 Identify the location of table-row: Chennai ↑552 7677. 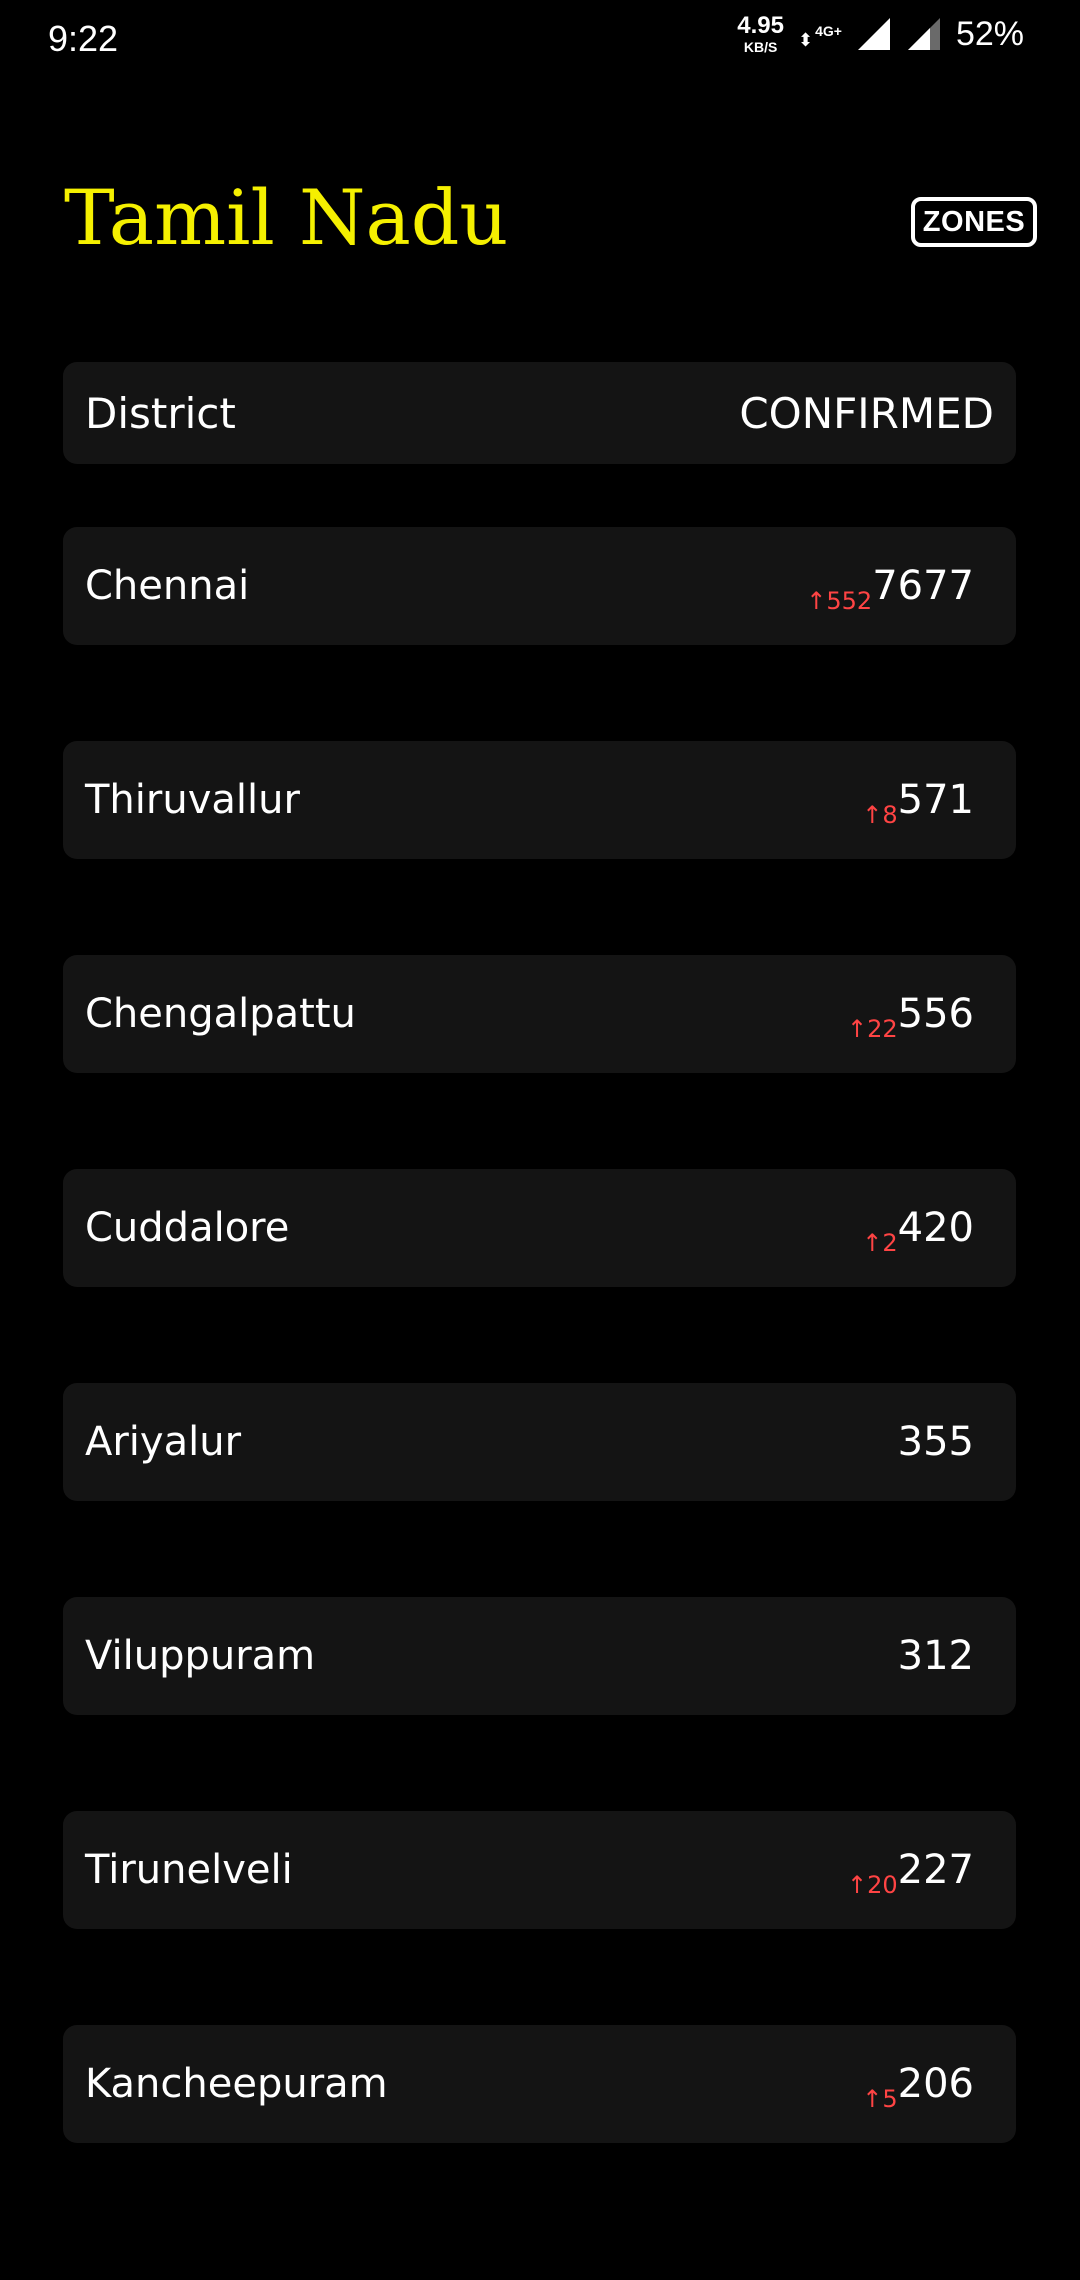
(539, 586).